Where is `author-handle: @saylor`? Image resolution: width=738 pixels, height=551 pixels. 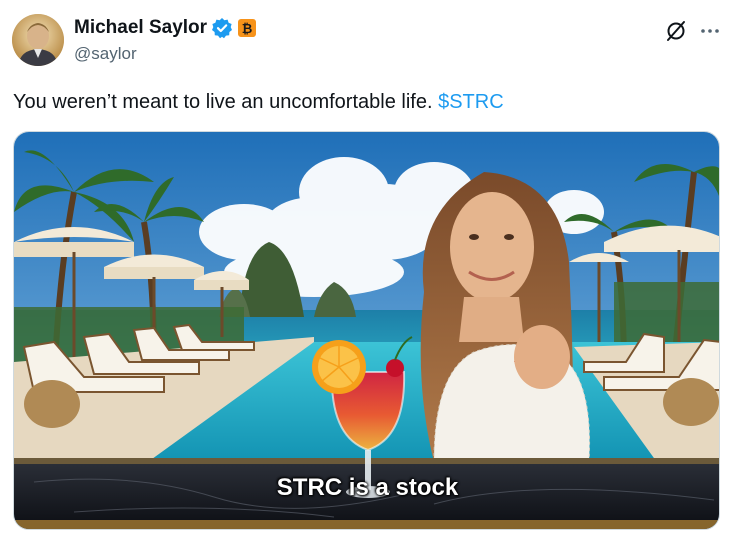
author-handle: @saylor is located at coordinates (105, 54).